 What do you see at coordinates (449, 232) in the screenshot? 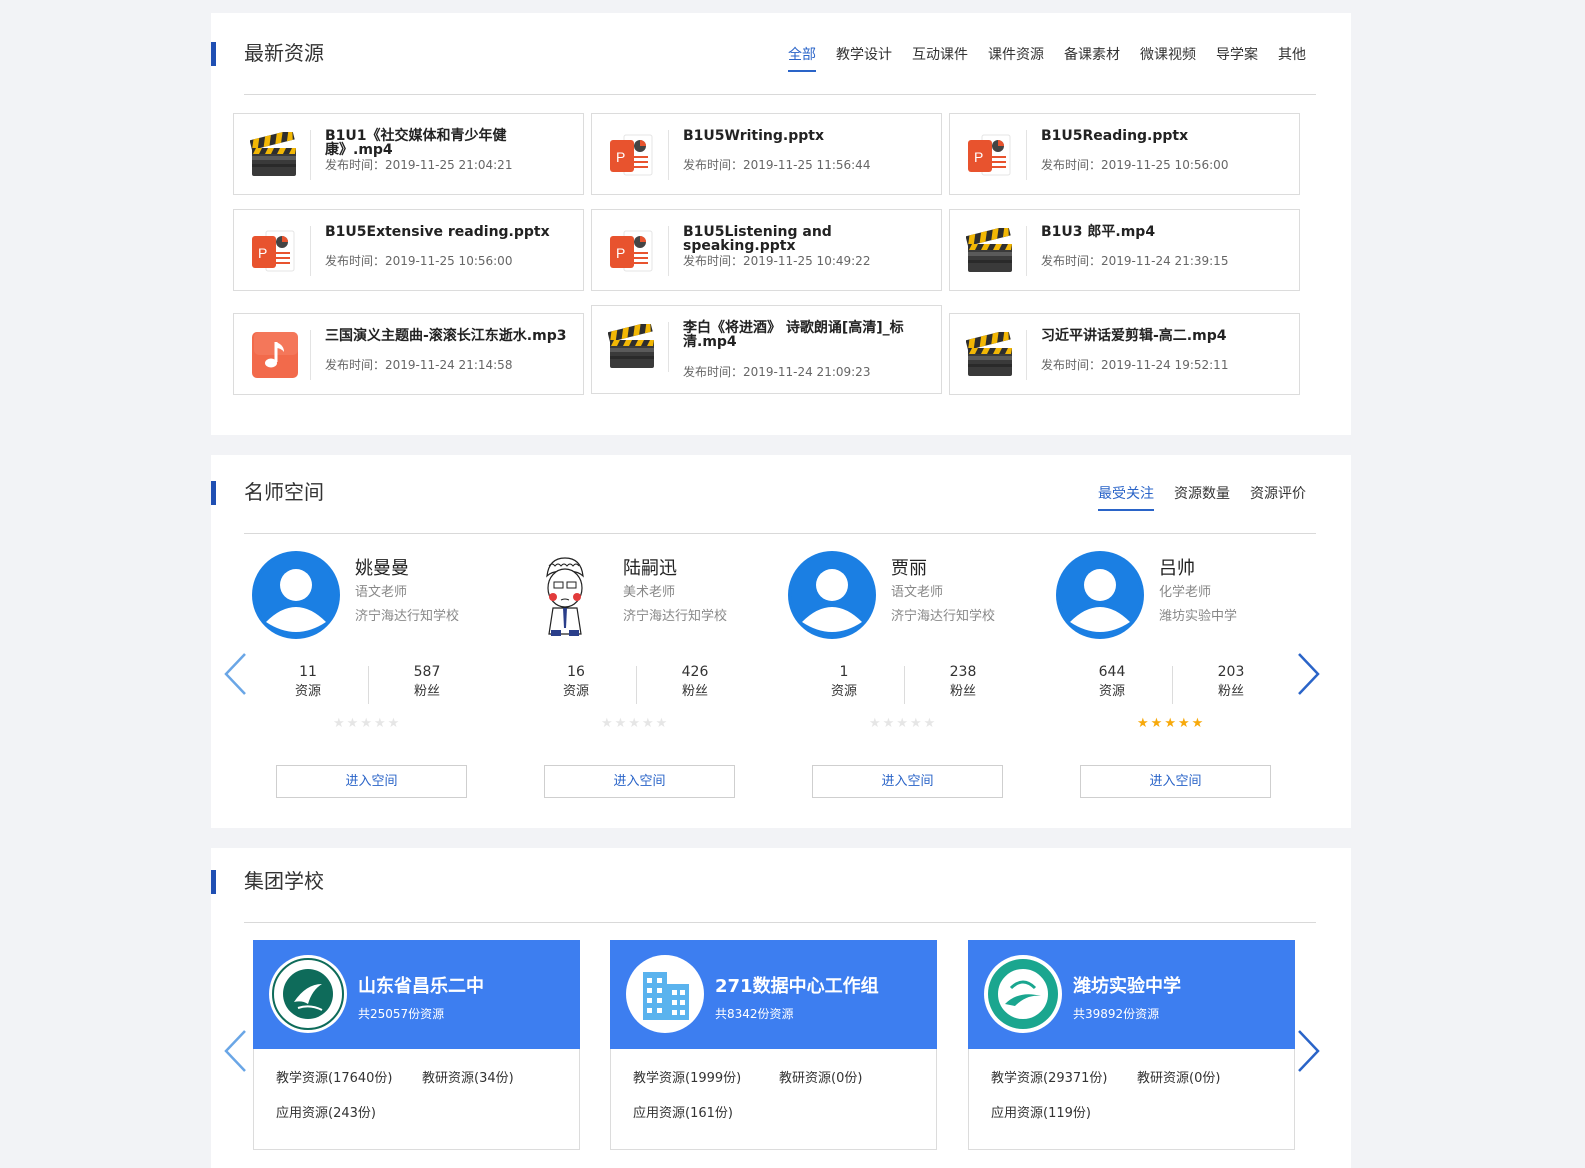
I see `resource-name: B1U5Extensive reading.pptx` at bounding box center [449, 232].